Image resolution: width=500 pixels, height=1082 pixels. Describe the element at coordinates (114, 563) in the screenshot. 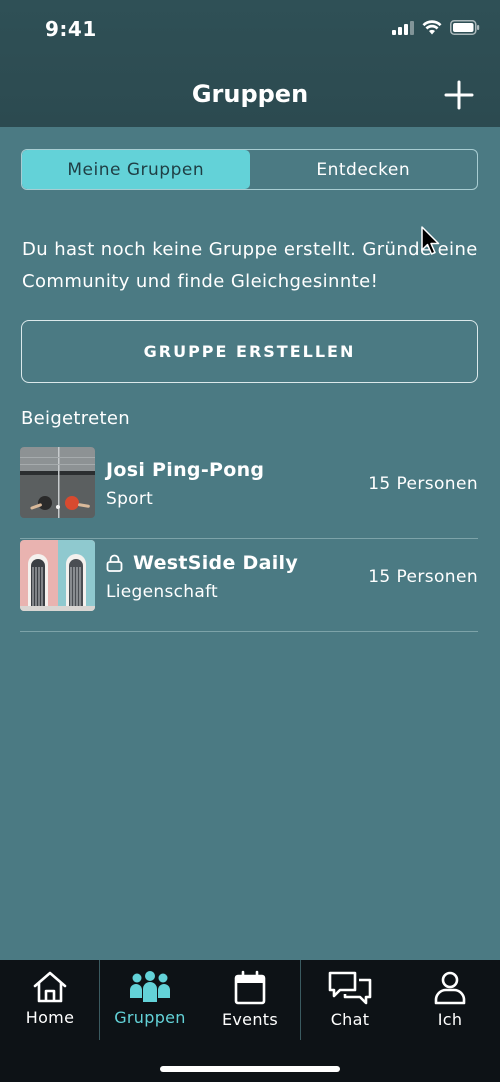

I see `lock-icon` at that location.